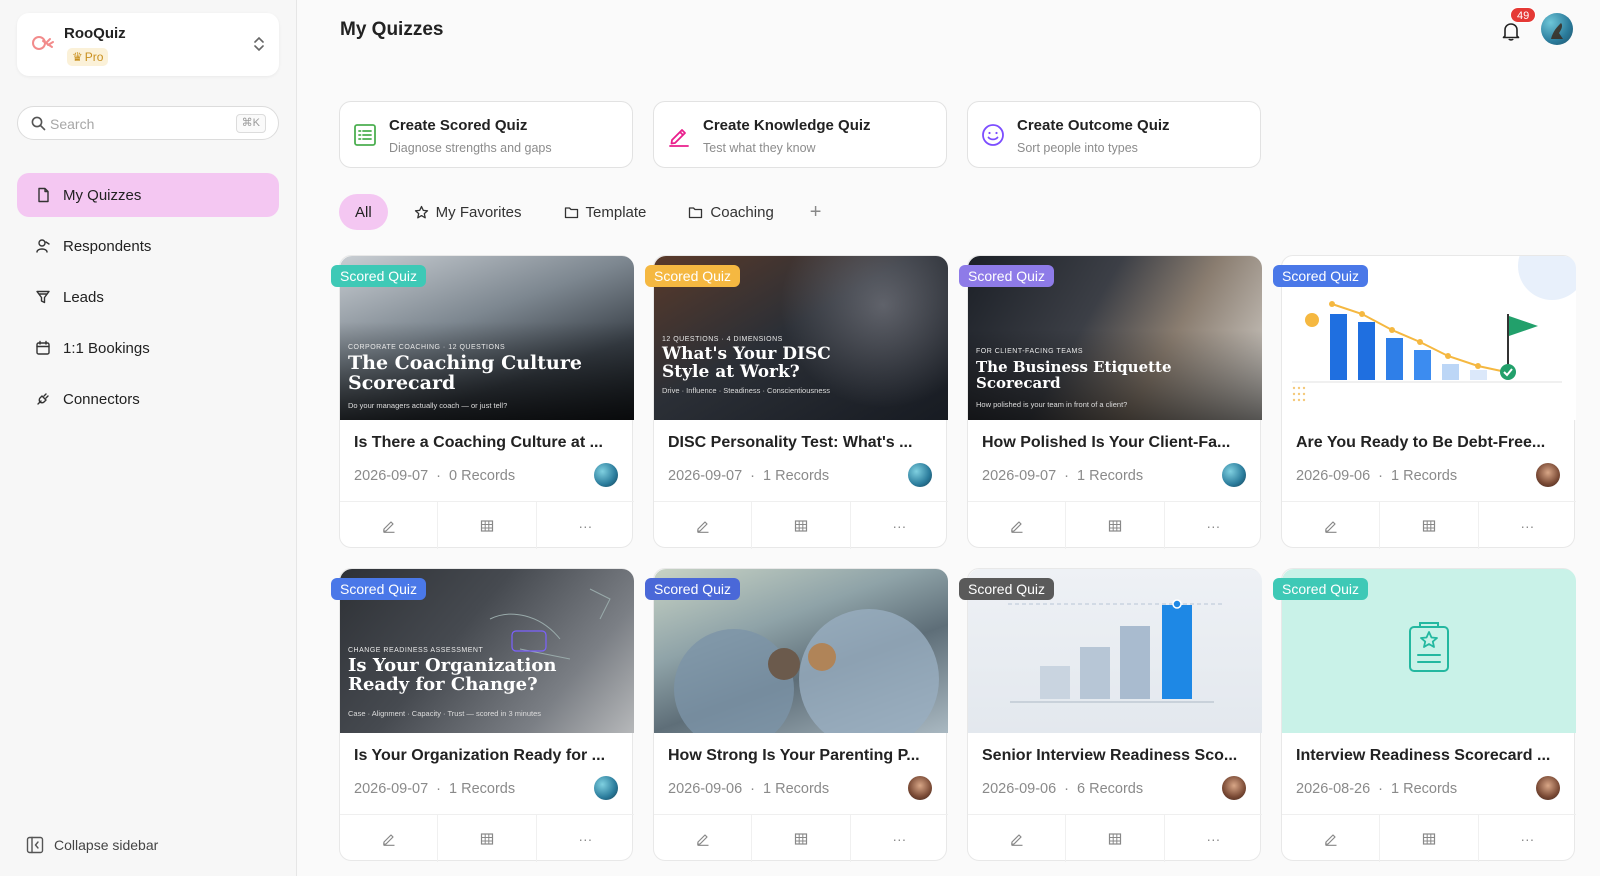 The height and width of the screenshot is (876, 1600). Describe the element at coordinates (1424, 789) in the screenshot. I see `quiz-records: 1 Records` at that location.